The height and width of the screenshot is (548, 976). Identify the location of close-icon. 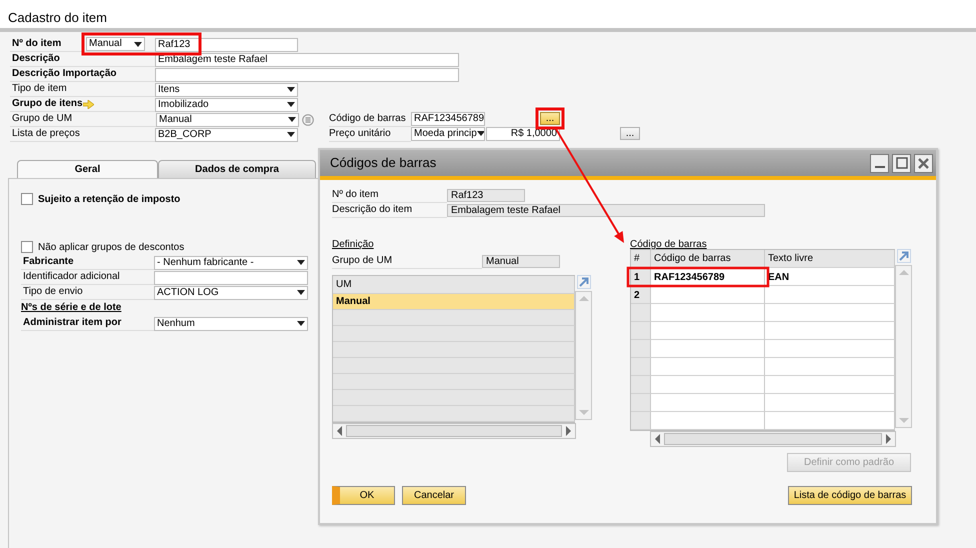
(923, 163).